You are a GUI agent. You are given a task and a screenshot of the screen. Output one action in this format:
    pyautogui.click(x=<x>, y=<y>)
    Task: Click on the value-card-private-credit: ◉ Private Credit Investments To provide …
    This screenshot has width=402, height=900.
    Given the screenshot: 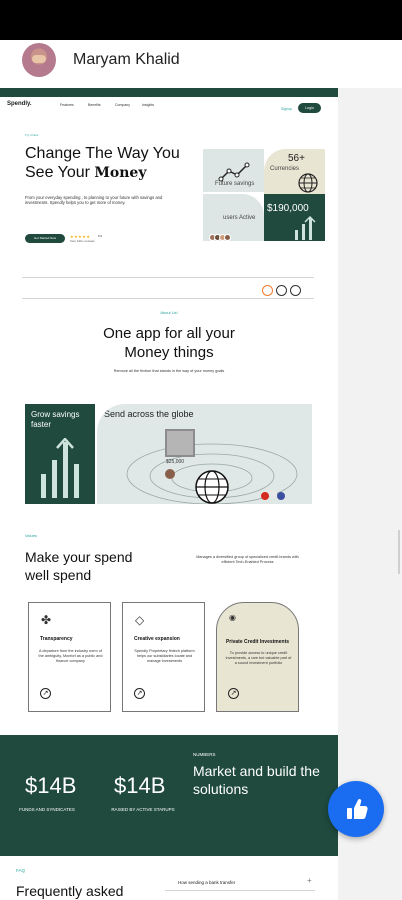 What is the action you would take?
    pyautogui.click(x=257, y=657)
    